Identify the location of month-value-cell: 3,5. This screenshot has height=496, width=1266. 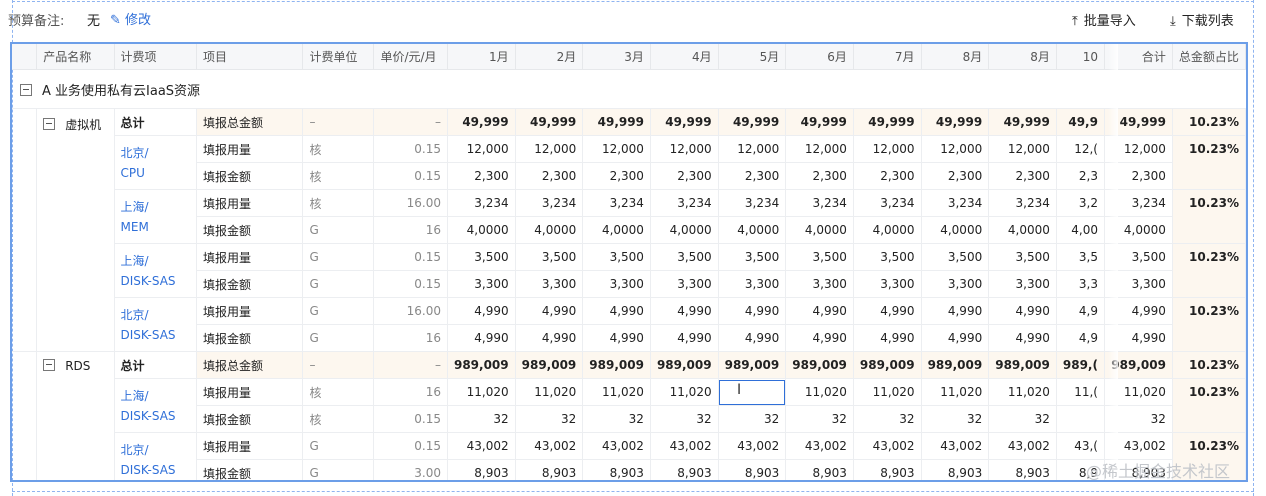
(1080, 257).